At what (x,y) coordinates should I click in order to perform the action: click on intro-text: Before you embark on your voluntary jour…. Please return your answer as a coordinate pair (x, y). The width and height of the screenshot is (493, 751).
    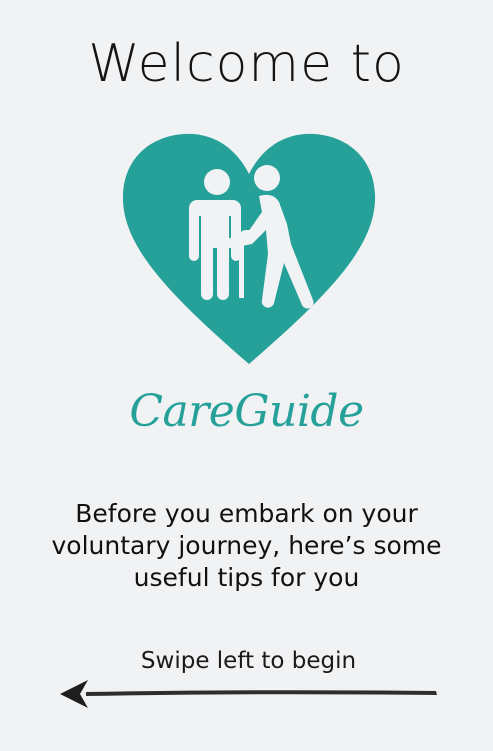
    Looking at the image, I should click on (246, 545).